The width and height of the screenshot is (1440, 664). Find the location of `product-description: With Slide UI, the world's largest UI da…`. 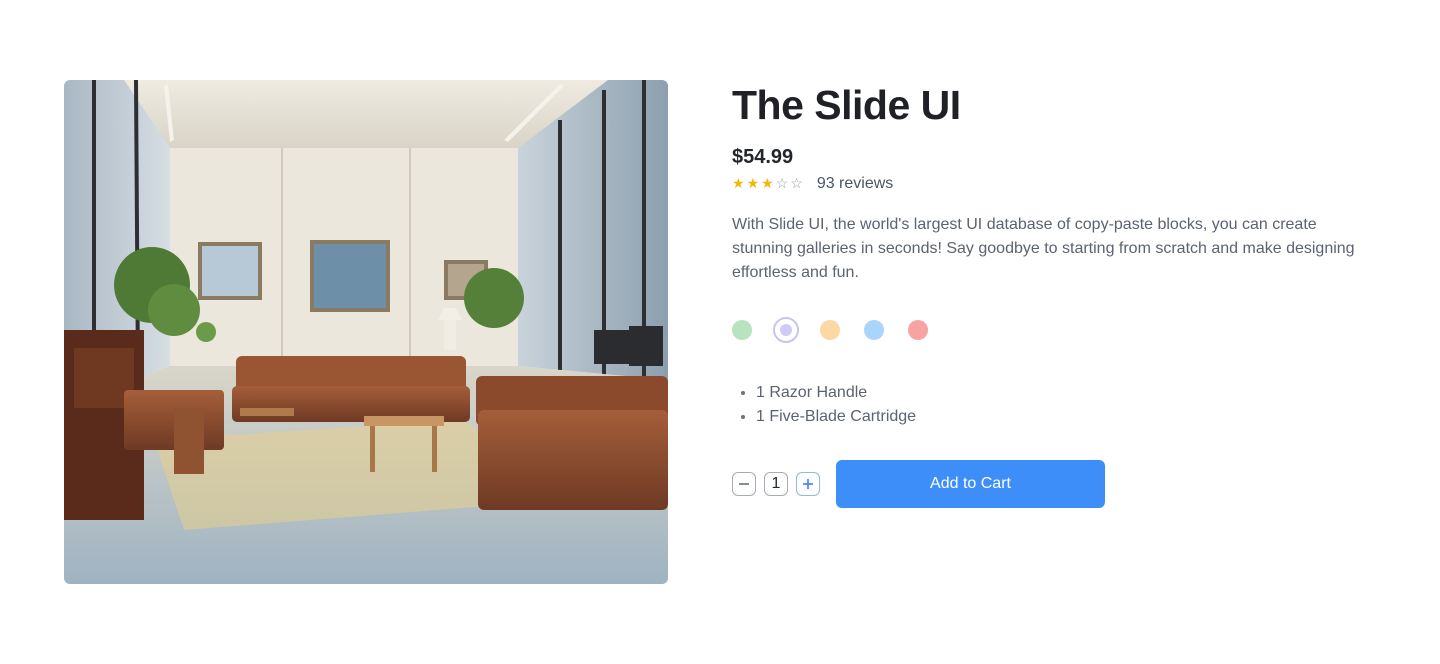

product-description: With Slide UI, the world's largest UI da… is located at coordinates (1043, 248).